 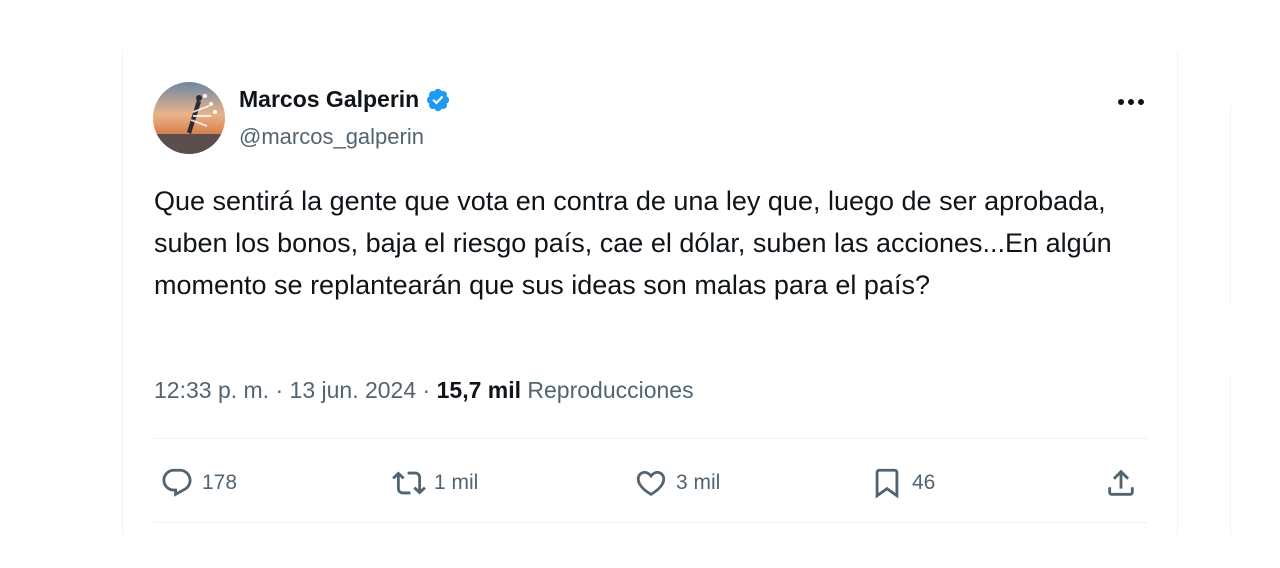 I want to click on retweet-icon, so click(x=409, y=483).